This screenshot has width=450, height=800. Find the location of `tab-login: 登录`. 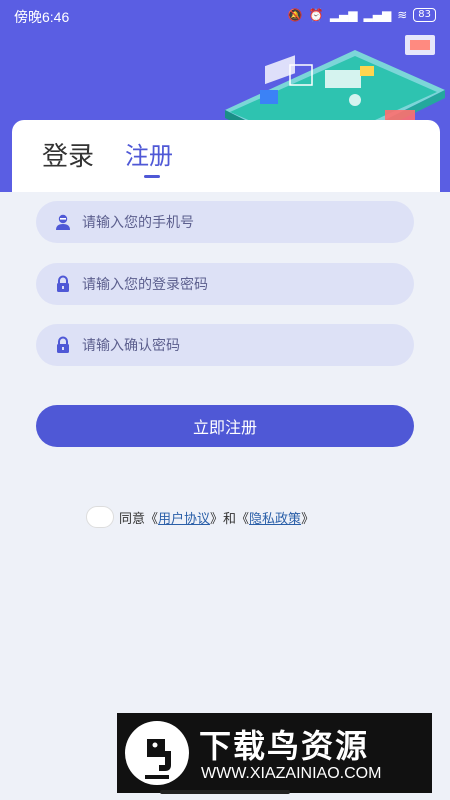

tab-login: 登录 is located at coordinates (68, 154).